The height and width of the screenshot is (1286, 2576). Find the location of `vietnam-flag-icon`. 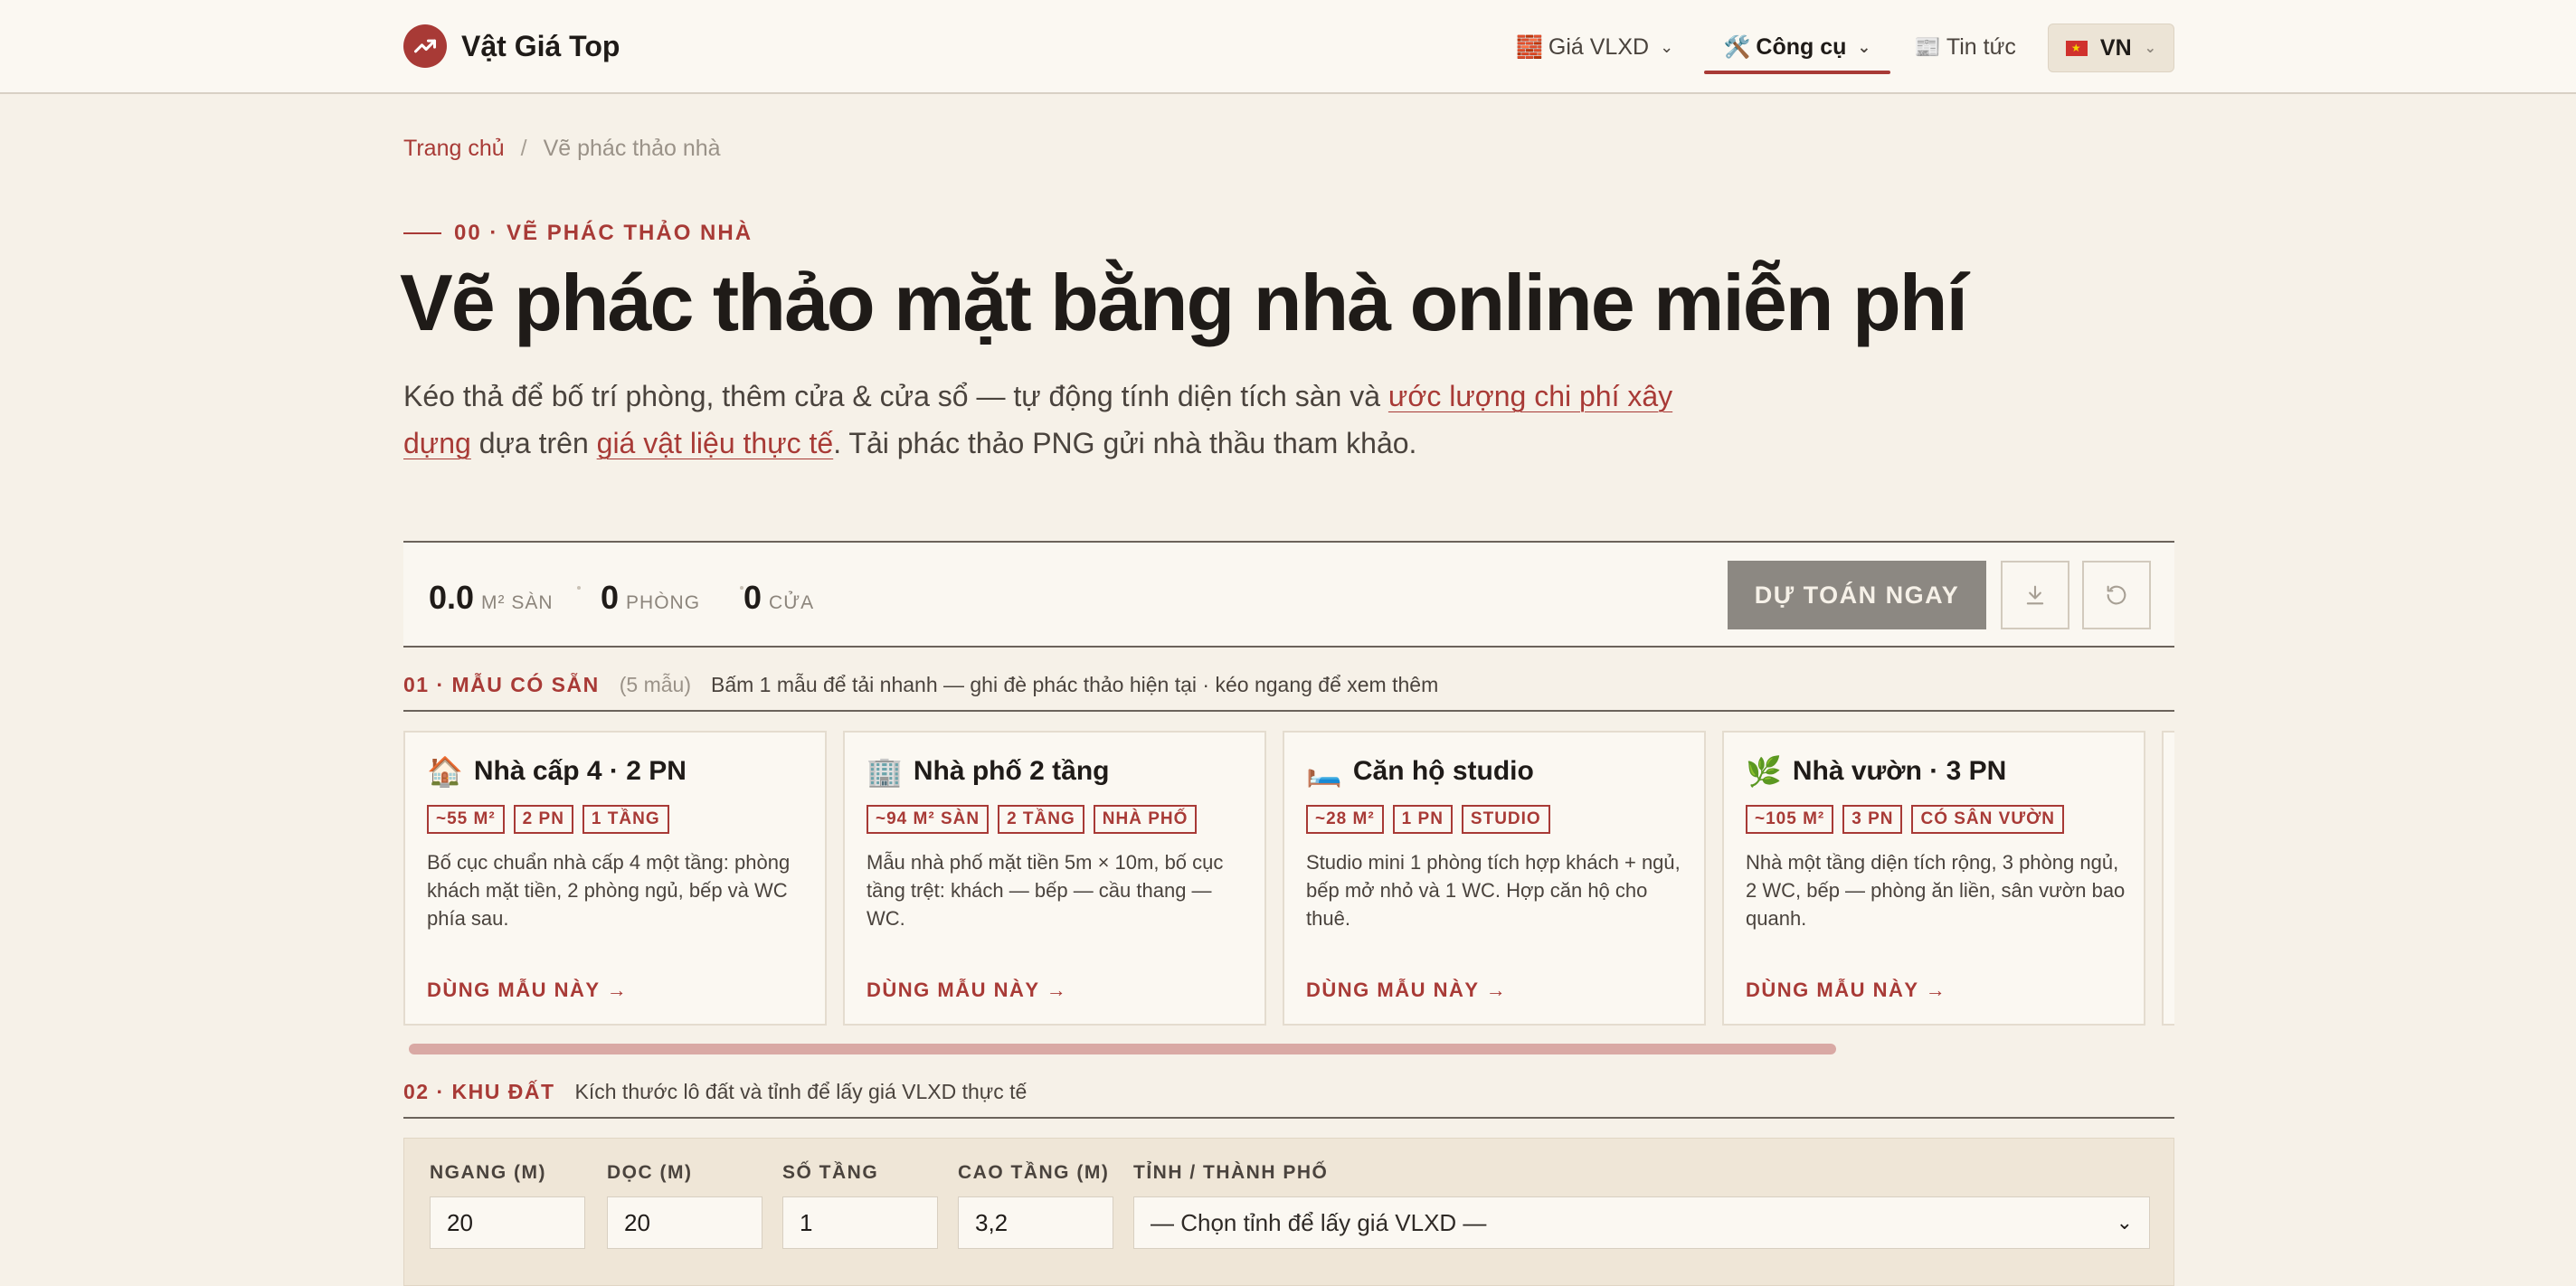

vietnam-flag-icon is located at coordinates (2076, 48).